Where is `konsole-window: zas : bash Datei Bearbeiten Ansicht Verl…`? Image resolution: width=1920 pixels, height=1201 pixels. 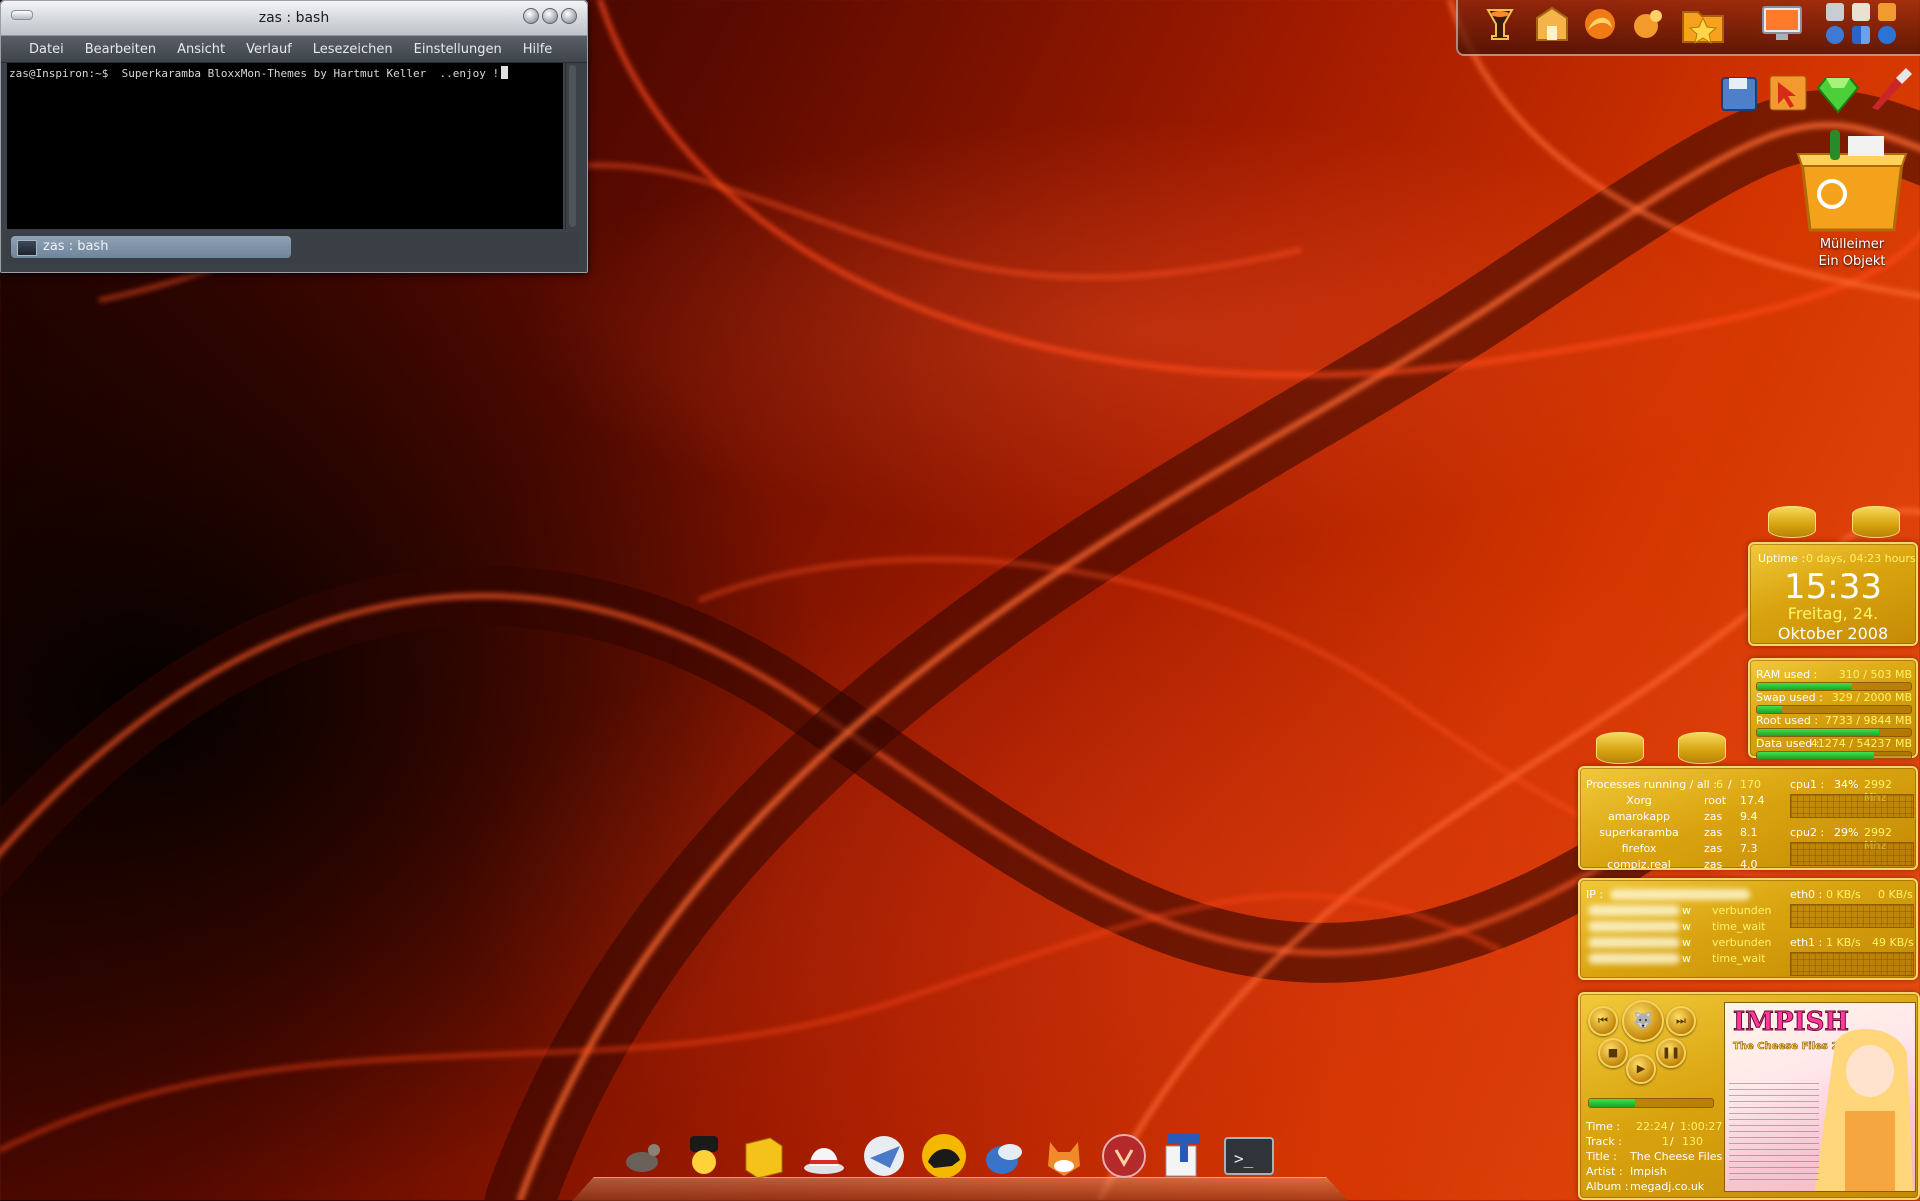
konsole-window: zas : bash Datei Bearbeiten Ansicht Verl… is located at coordinates (294, 136).